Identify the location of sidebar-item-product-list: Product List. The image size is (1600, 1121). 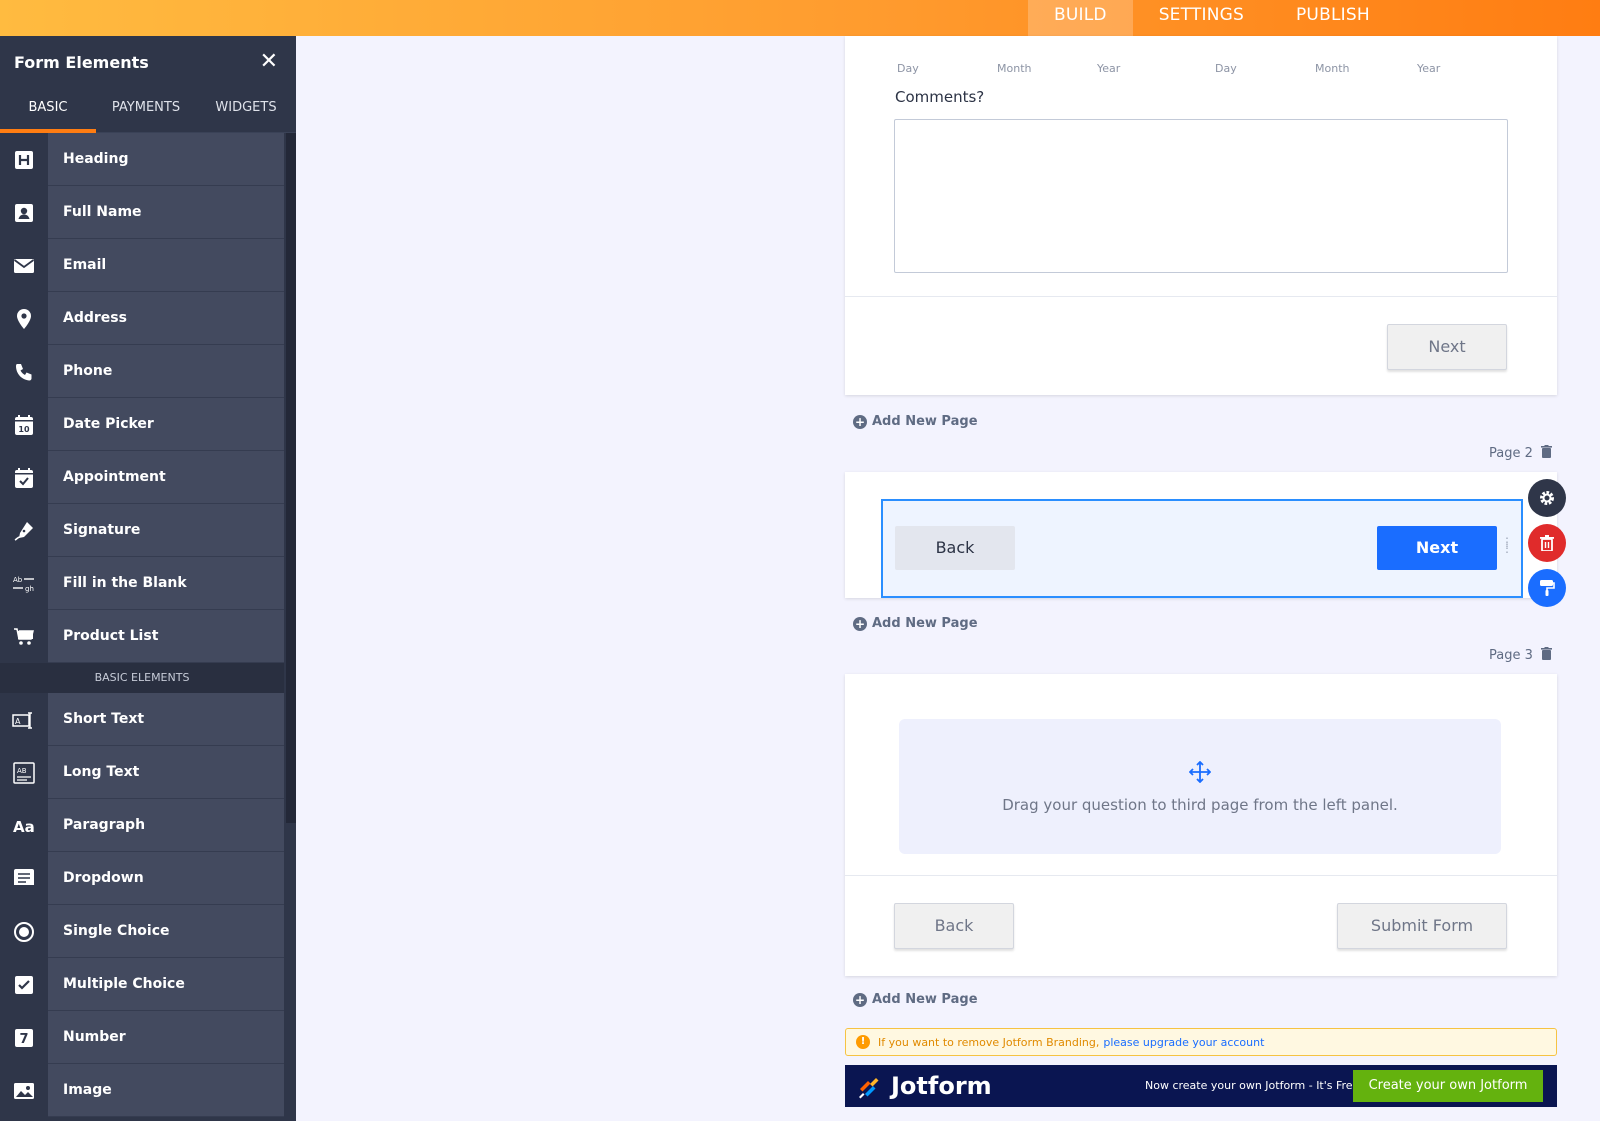
(142, 636).